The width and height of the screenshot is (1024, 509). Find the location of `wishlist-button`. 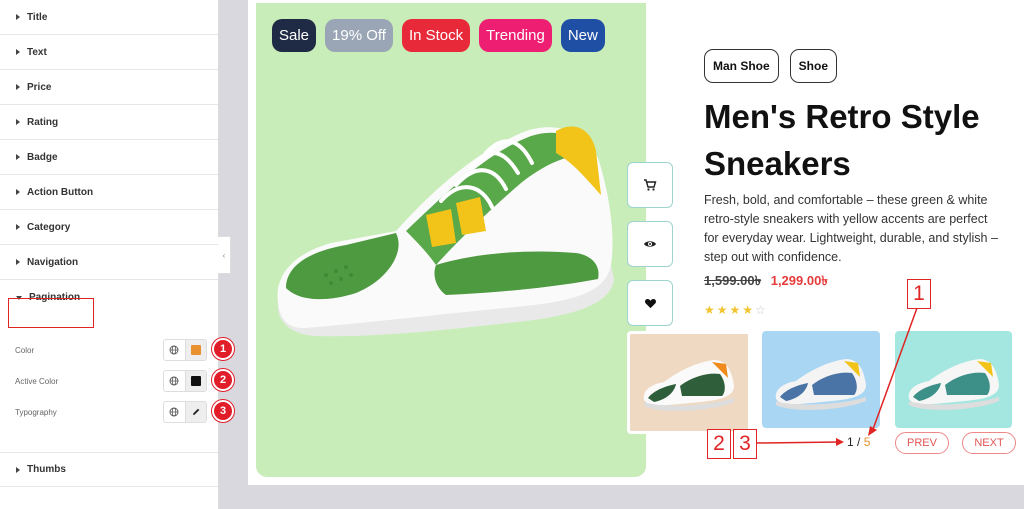

wishlist-button is located at coordinates (650, 303).